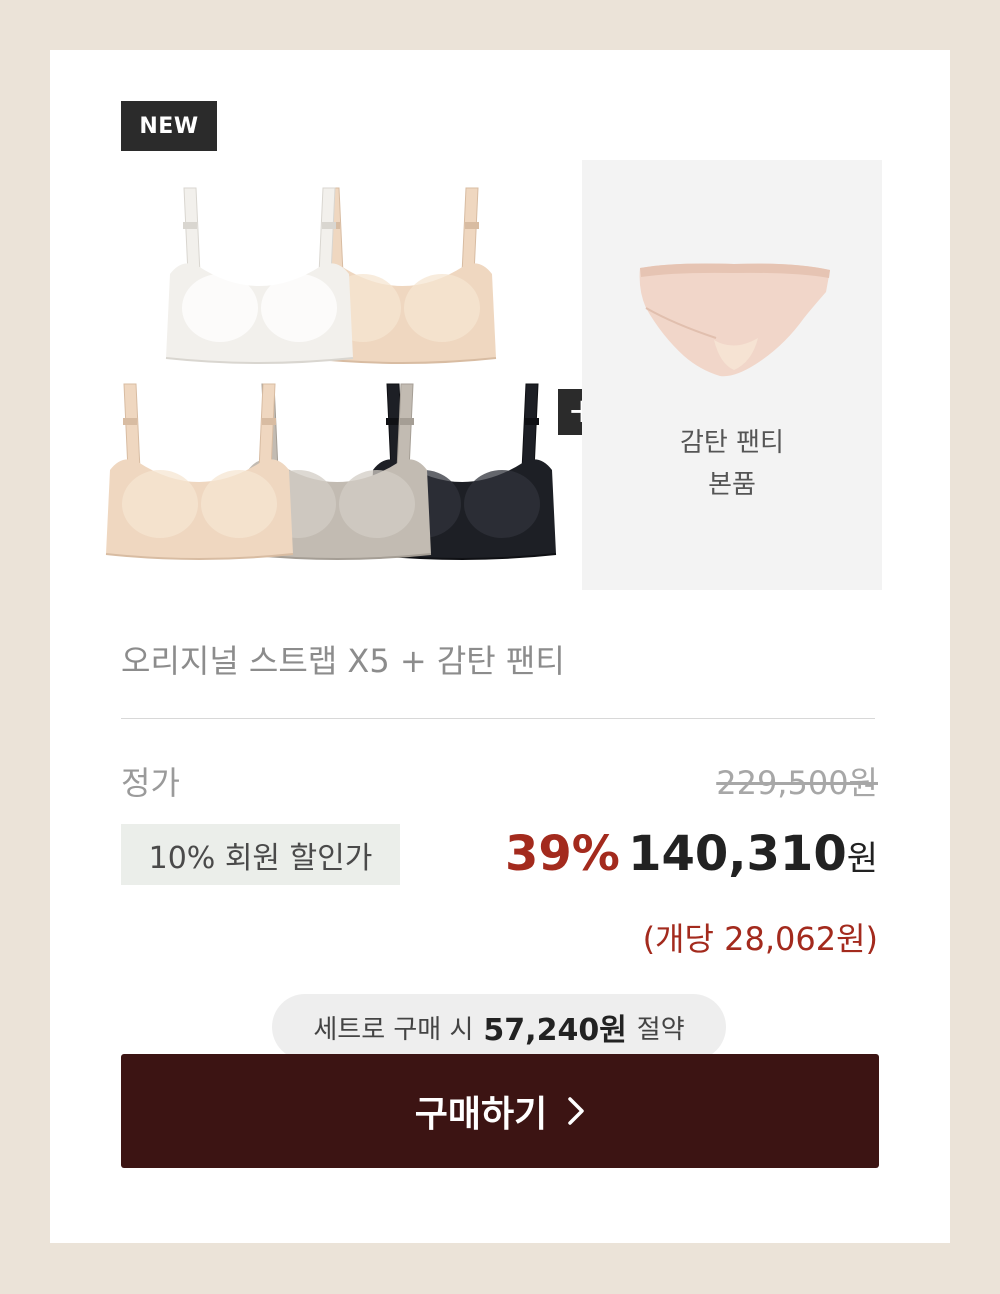 This screenshot has width=1000, height=1294. I want to click on gift-note: 본품, so click(732, 485).